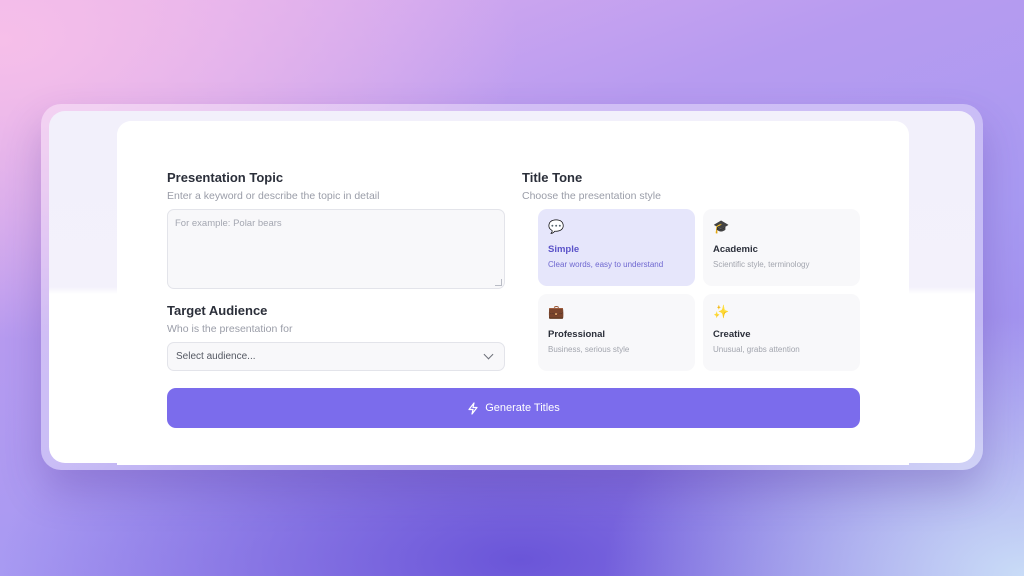 The width and height of the screenshot is (1024, 576). What do you see at coordinates (498, 282) in the screenshot?
I see `resize-handle-icon` at bounding box center [498, 282].